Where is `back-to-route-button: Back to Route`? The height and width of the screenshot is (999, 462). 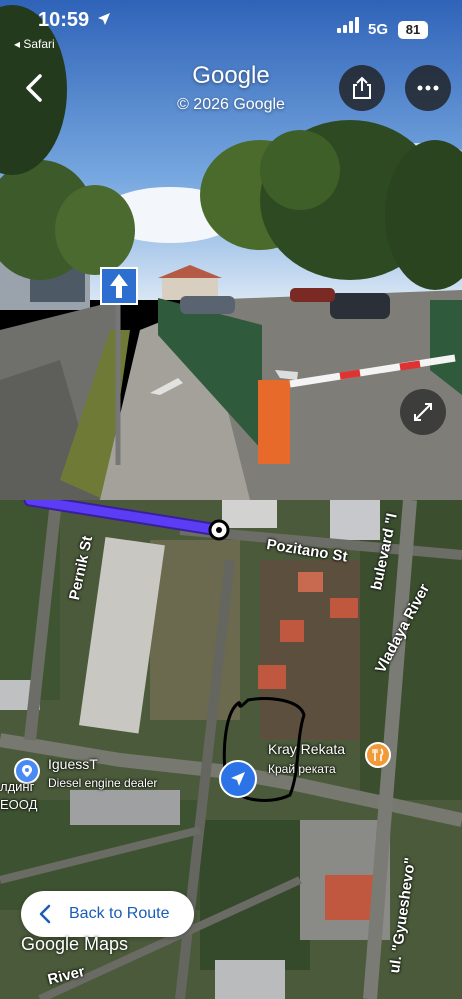
back-to-route-button: Back to Route is located at coordinates (107, 914).